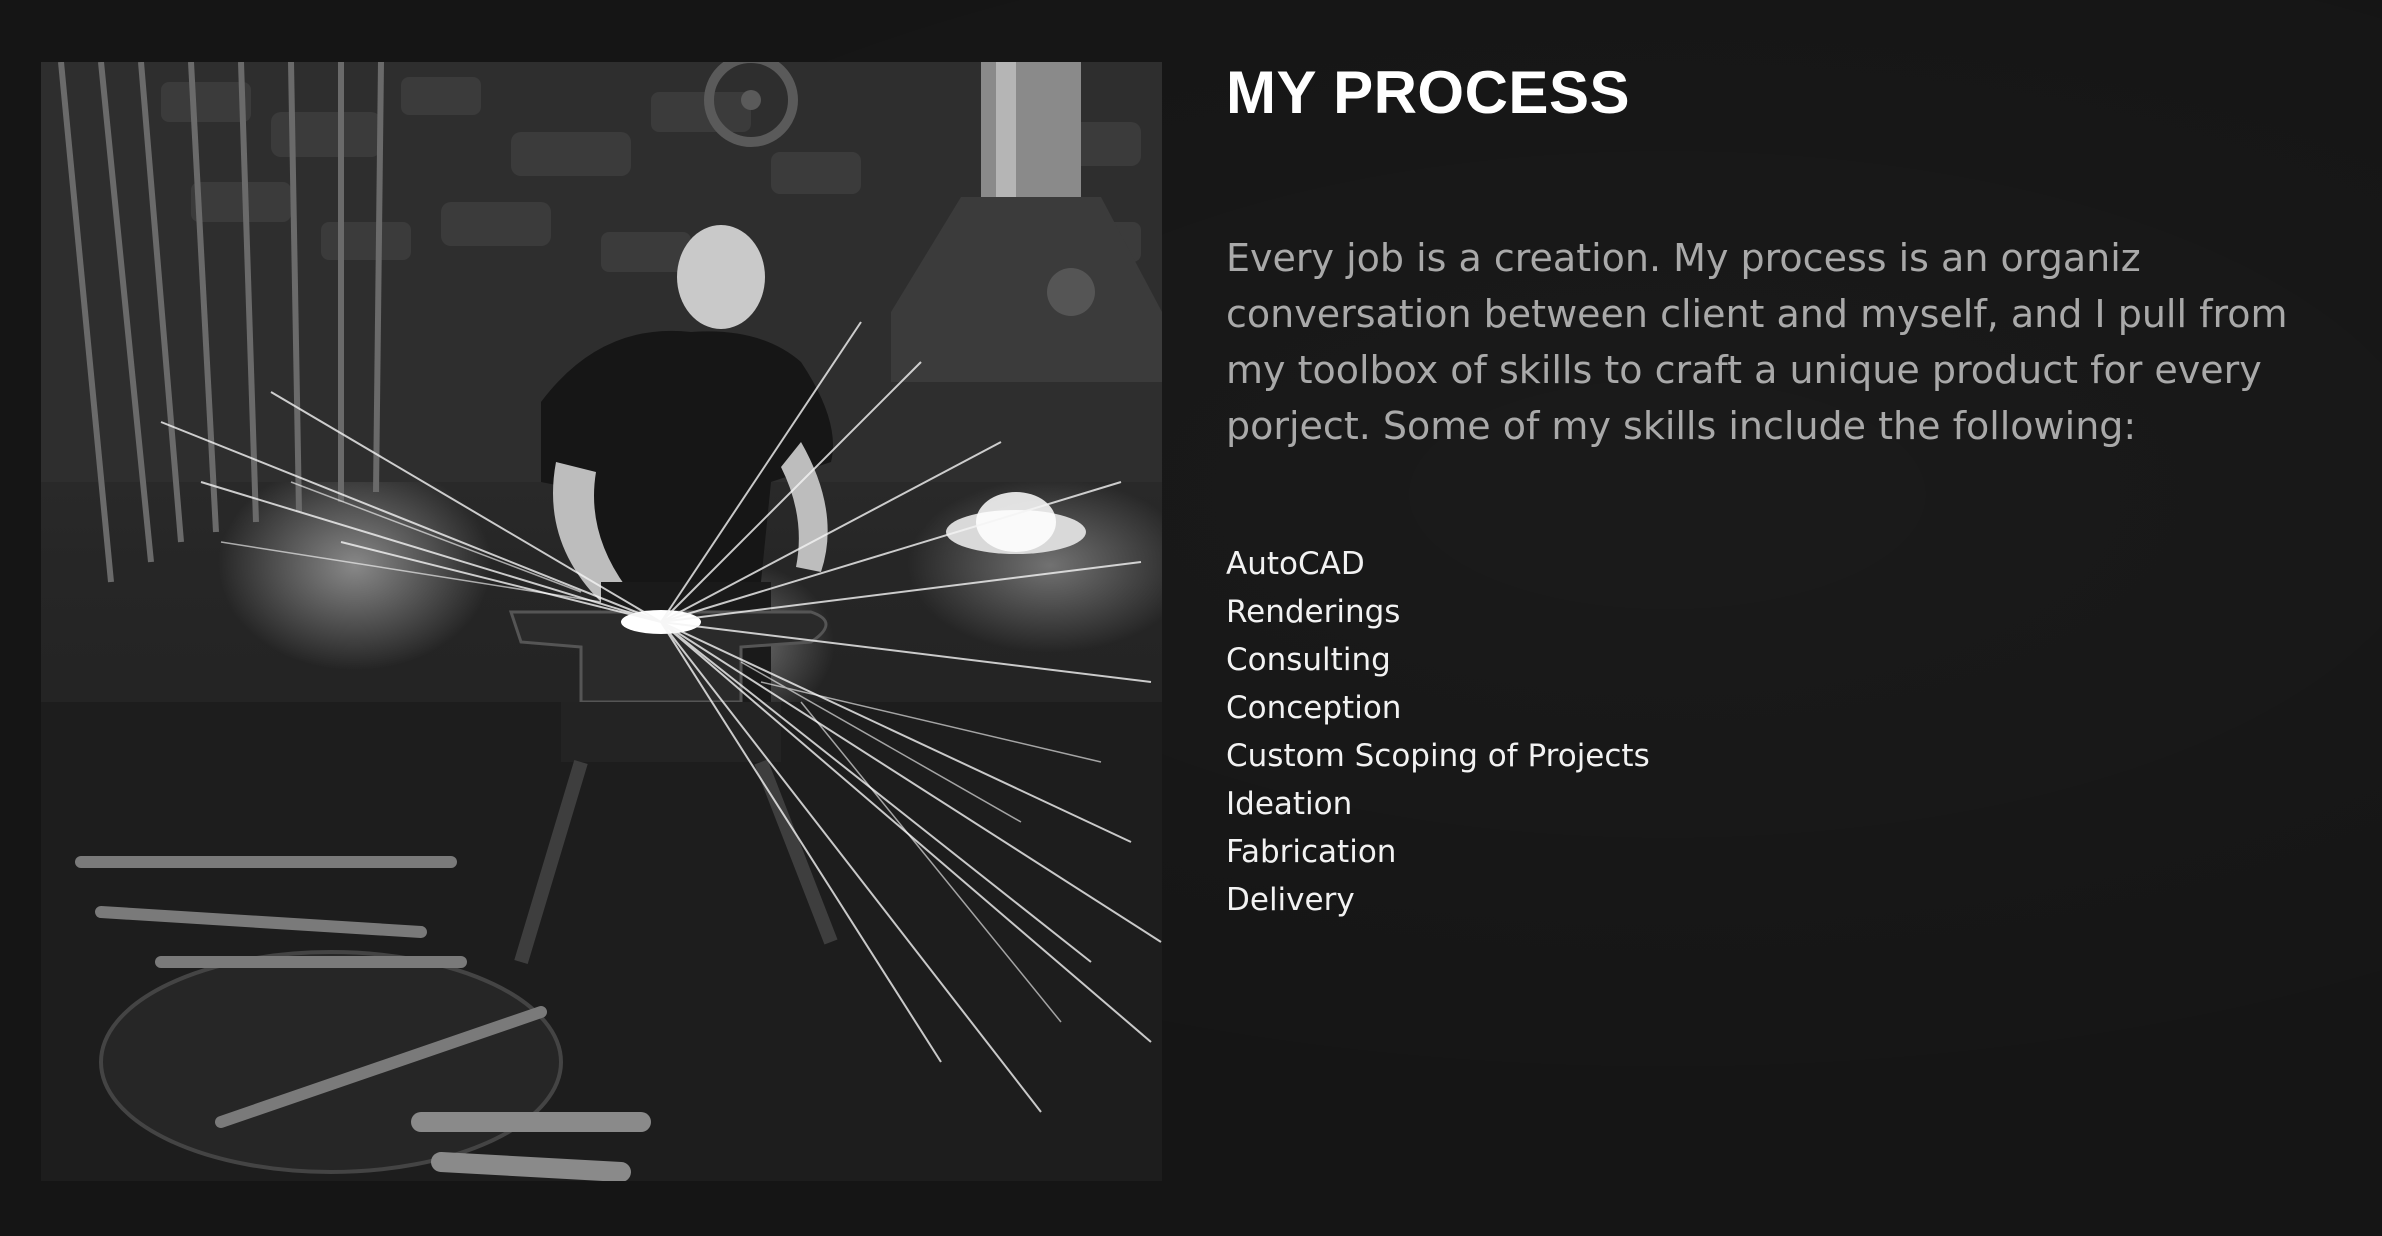 This screenshot has height=1236, width=2382. What do you see at coordinates (1295, 564) in the screenshot?
I see `skill-item: AutoCAD` at bounding box center [1295, 564].